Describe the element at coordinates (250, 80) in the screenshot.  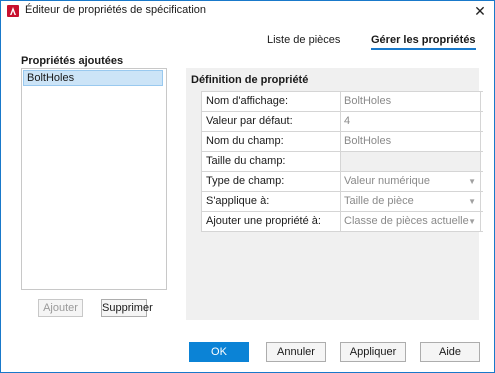
I see `property-definition-heading: Définition de propriété` at that location.